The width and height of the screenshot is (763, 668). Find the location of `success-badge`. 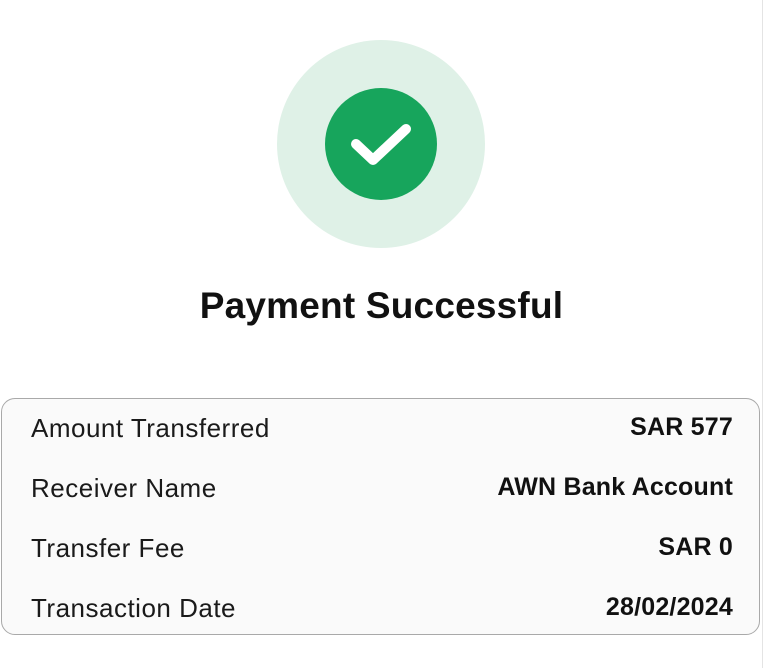

success-badge is located at coordinates (381, 144).